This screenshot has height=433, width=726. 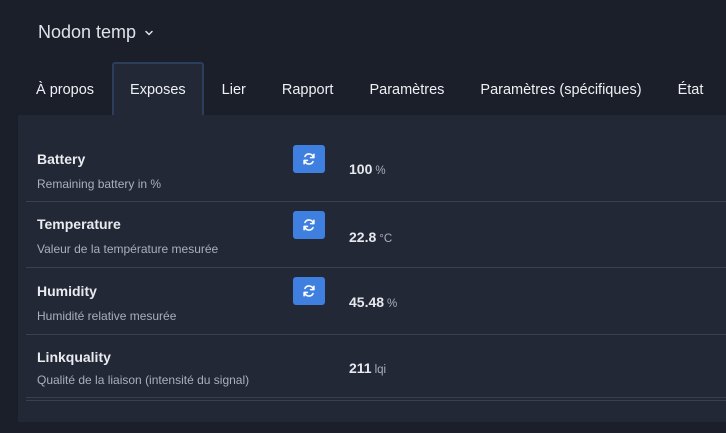 I want to click on divider, so click(x=376, y=400).